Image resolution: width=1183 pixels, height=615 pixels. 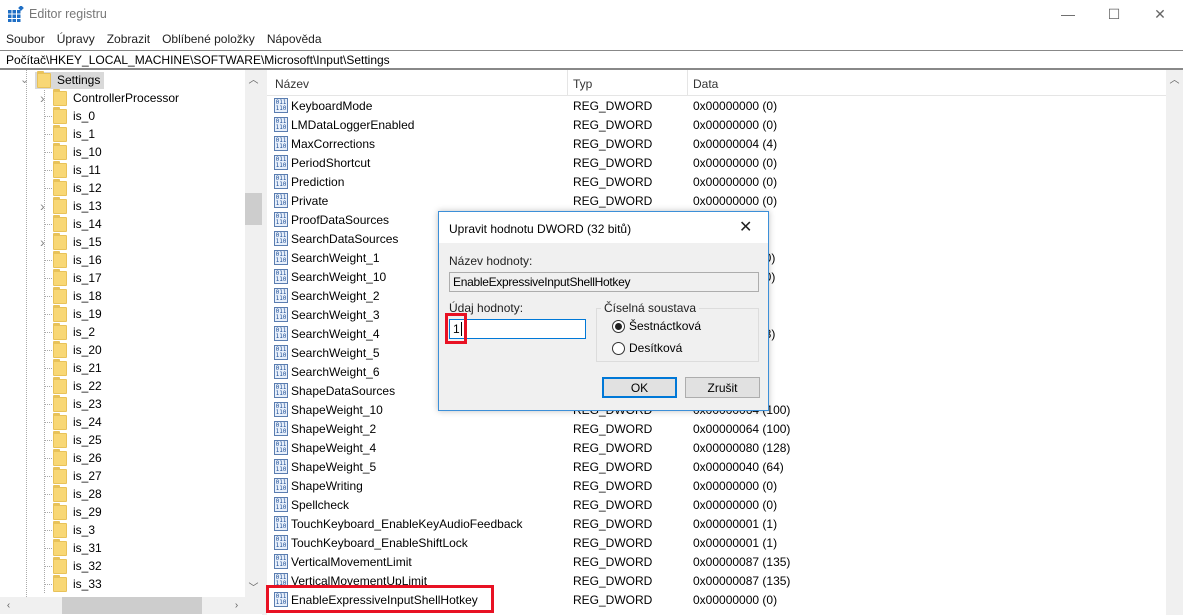 What do you see at coordinates (517, 329) in the screenshot?
I see `value-data-input: 1` at bounding box center [517, 329].